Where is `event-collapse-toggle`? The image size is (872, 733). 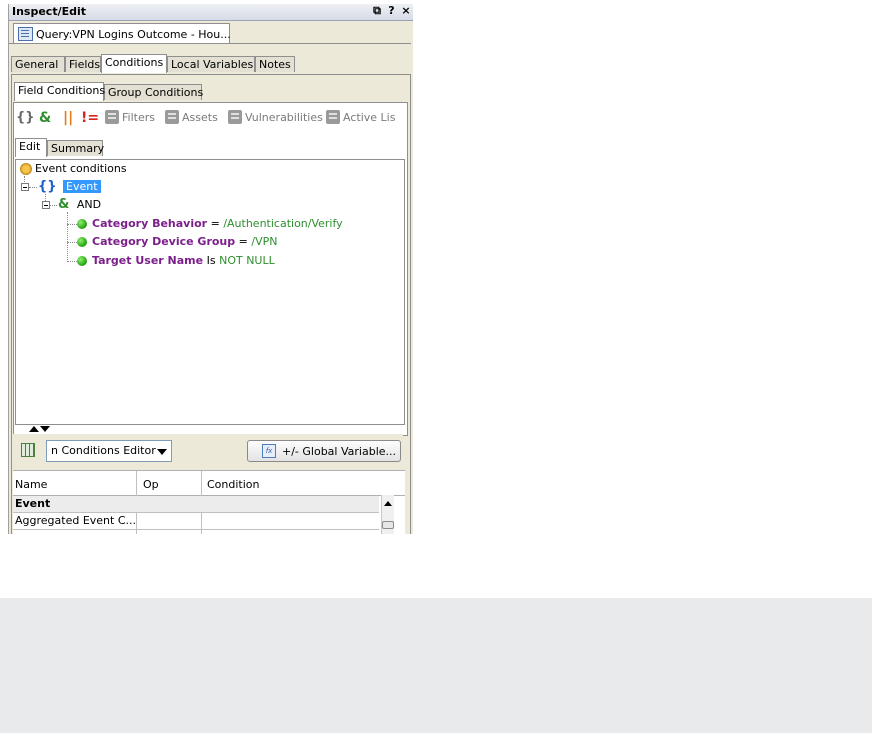 event-collapse-toggle is located at coordinates (25, 187).